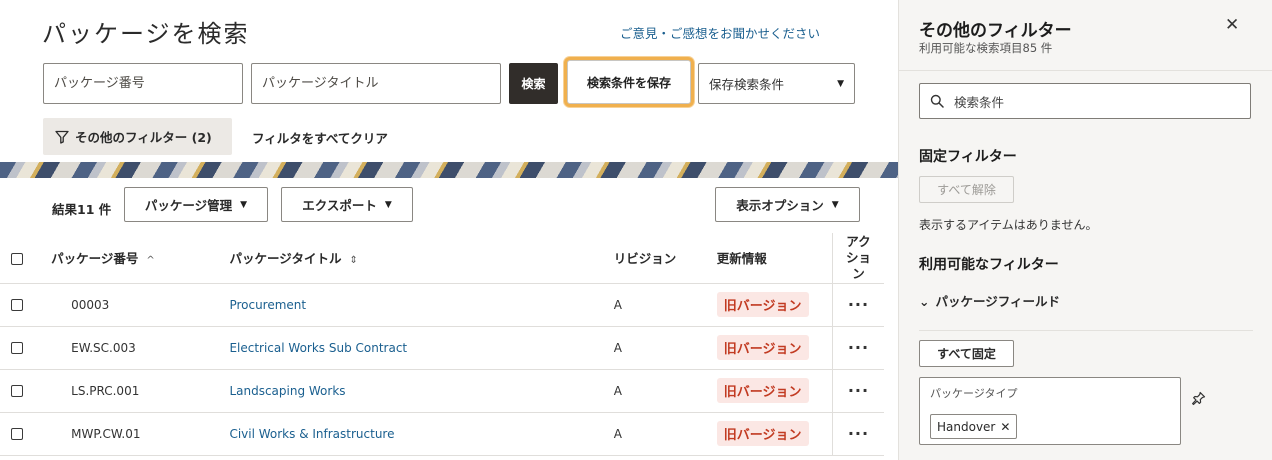 This screenshot has height=460, width=1272. What do you see at coordinates (129, 305) in the screenshot?
I see `package-number-cell: 00003` at bounding box center [129, 305].